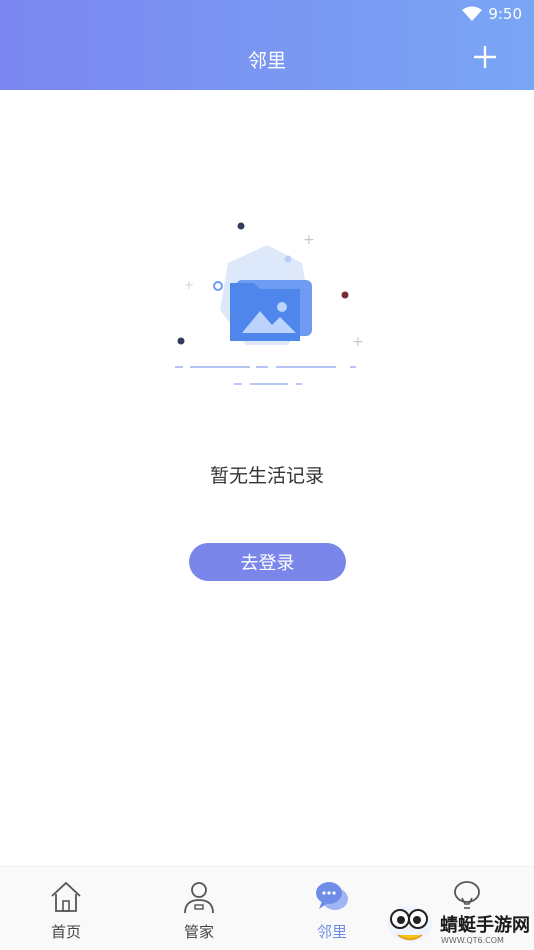  Describe the element at coordinates (65, 932) in the screenshot. I see `tab-label-home: 首页` at that location.